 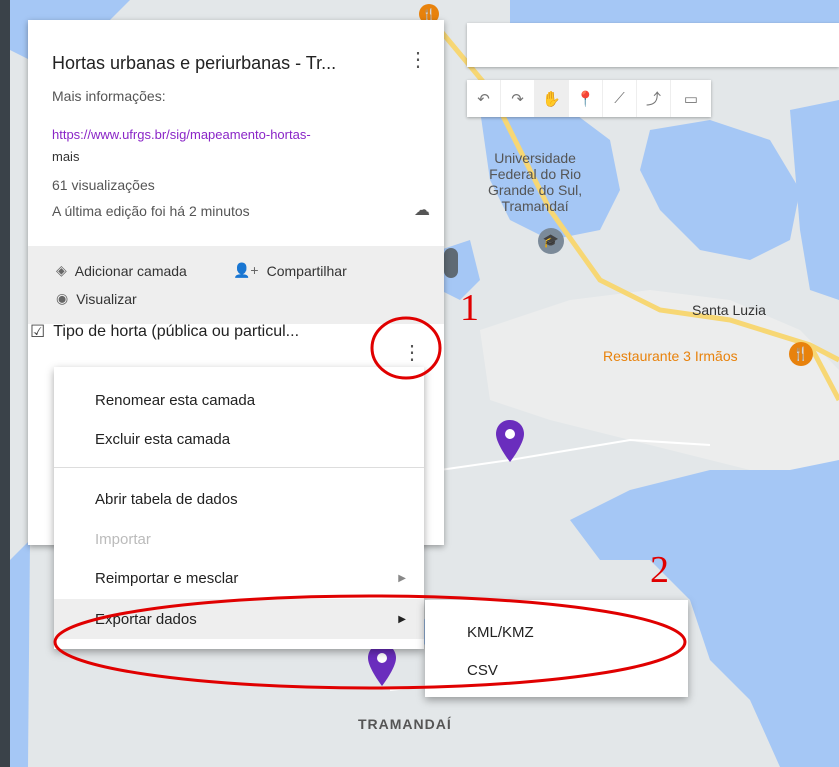 I want to click on university-pin-icon: 🎓, so click(x=551, y=241).